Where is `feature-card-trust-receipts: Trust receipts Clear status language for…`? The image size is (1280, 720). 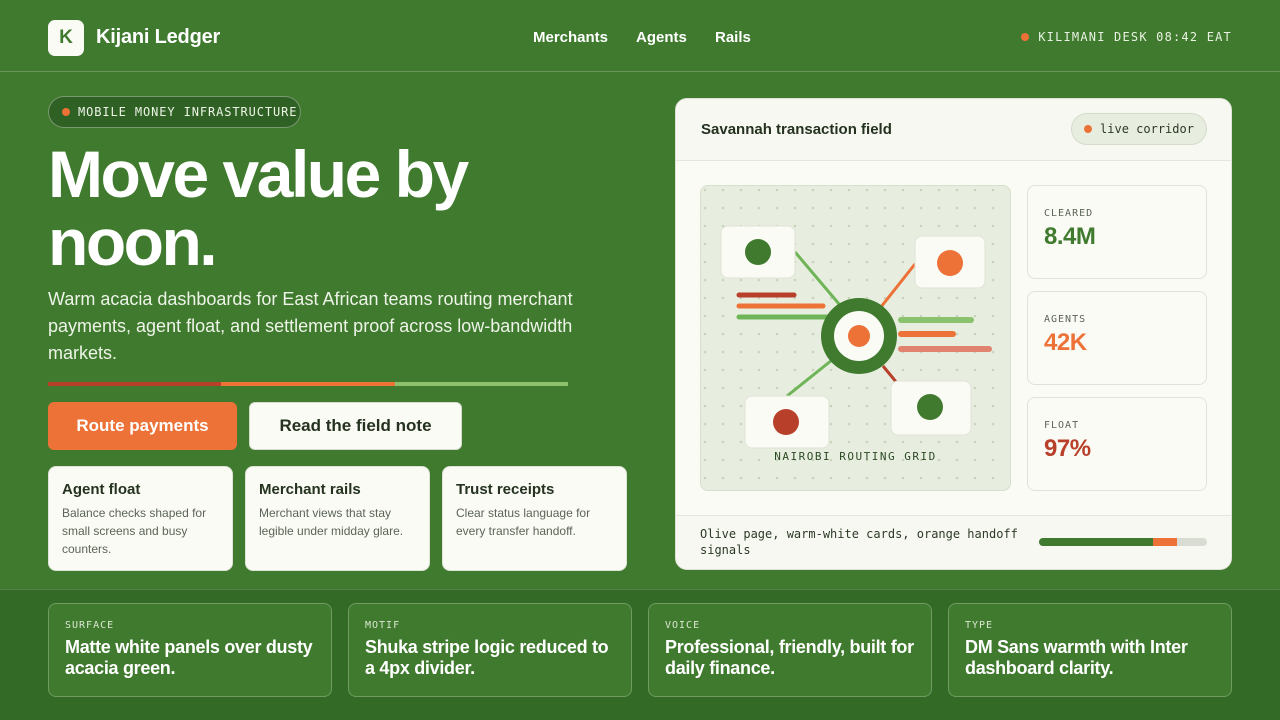
feature-card-trust-receipts: Trust receipts Clear status language for… is located at coordinates (534, 518).